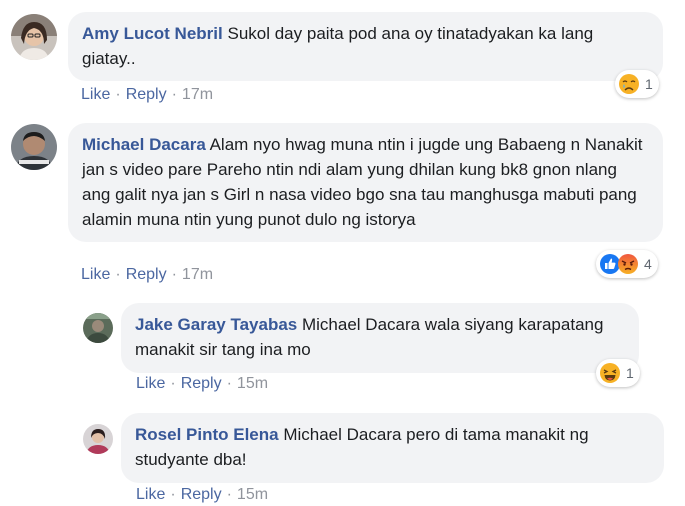 This screenshot has height=506, width=685. I want to click on comment-author: Michael Dacara, so click(144, 144).